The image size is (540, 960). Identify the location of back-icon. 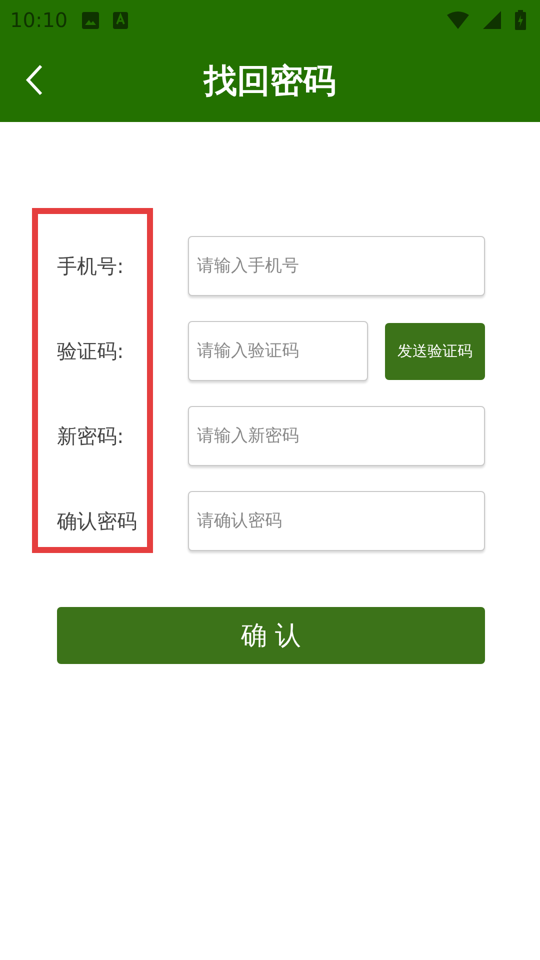
(34, 80).